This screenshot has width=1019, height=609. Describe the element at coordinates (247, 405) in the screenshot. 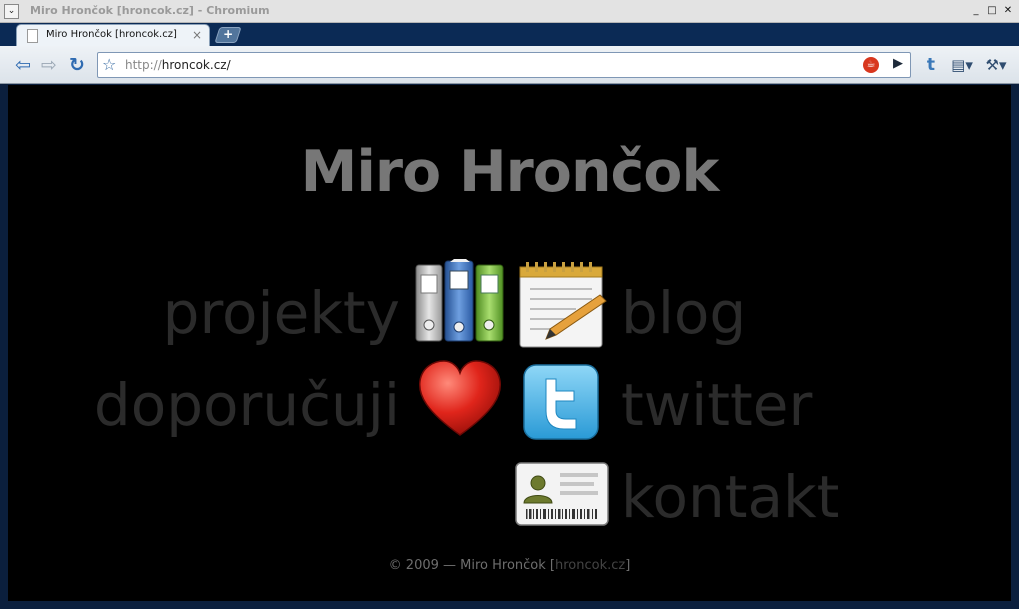

I see `link-doporucuji: doporučuji` at that location.